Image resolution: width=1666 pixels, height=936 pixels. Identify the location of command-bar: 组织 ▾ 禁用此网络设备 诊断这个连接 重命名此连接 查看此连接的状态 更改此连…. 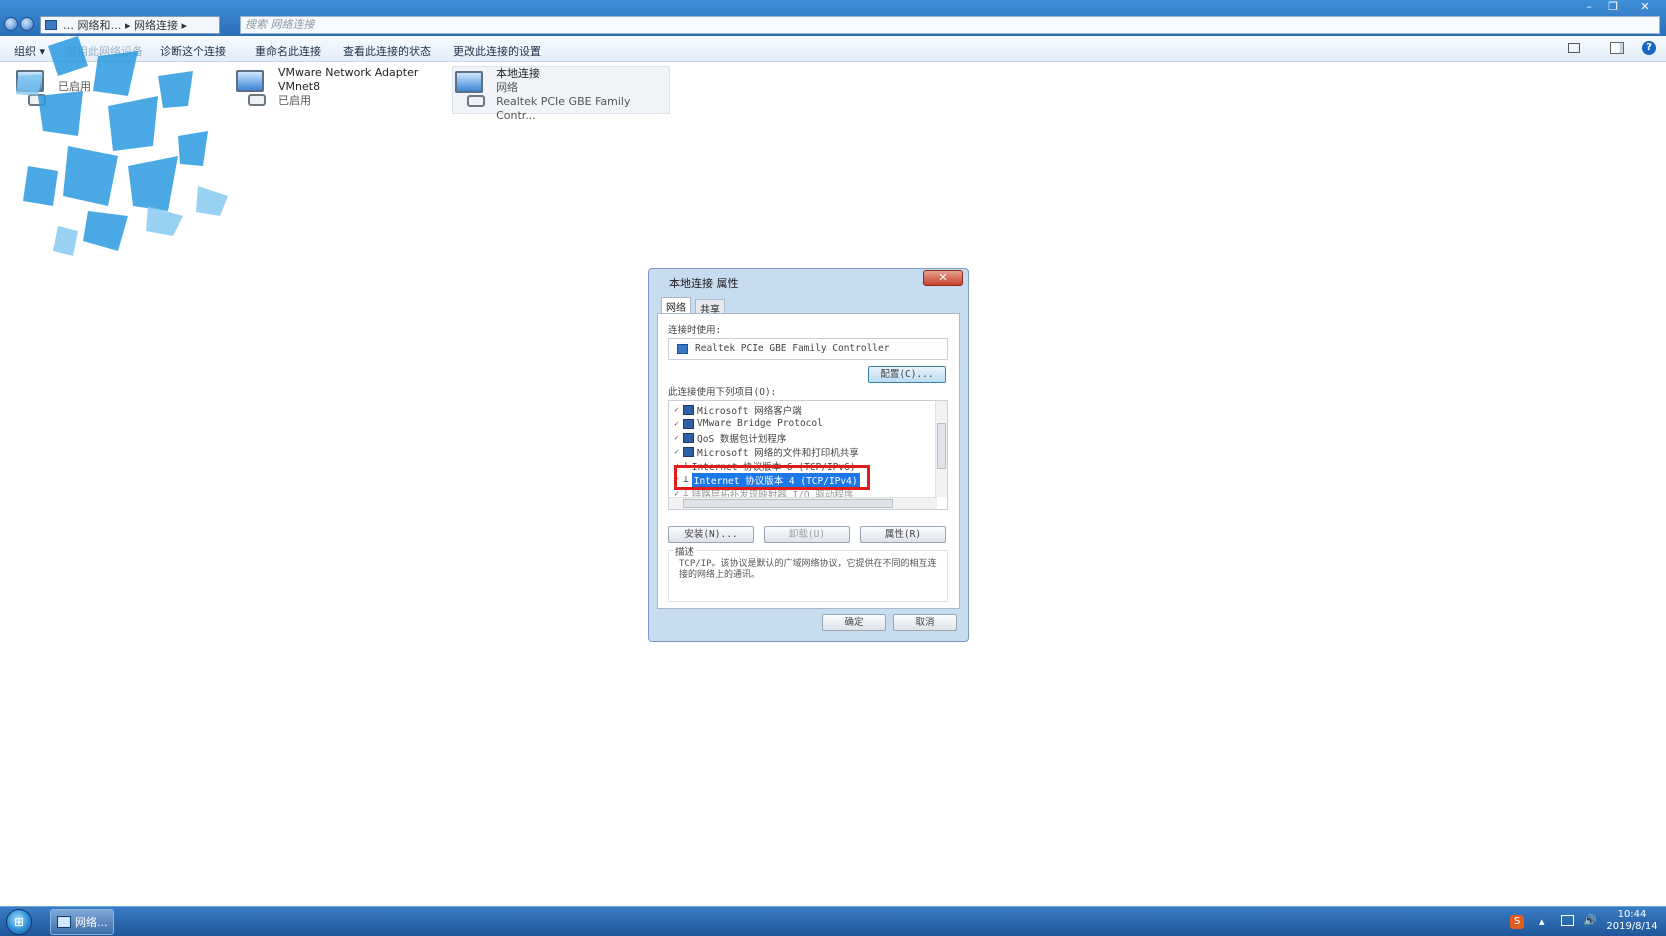
(833, 49).